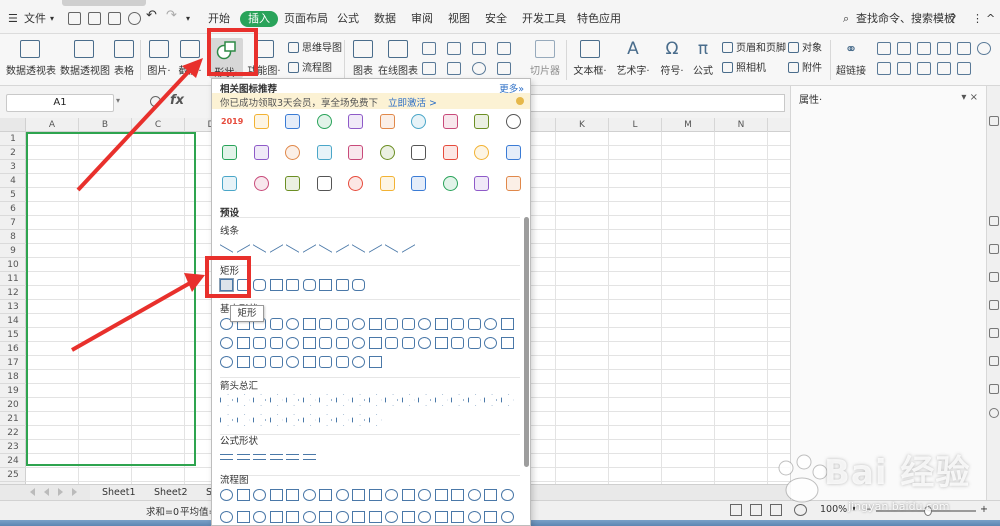 The height and width of the screenshot is (526, 1000). I want to click on screenshot-button: 截屏·, so click(190, 58).